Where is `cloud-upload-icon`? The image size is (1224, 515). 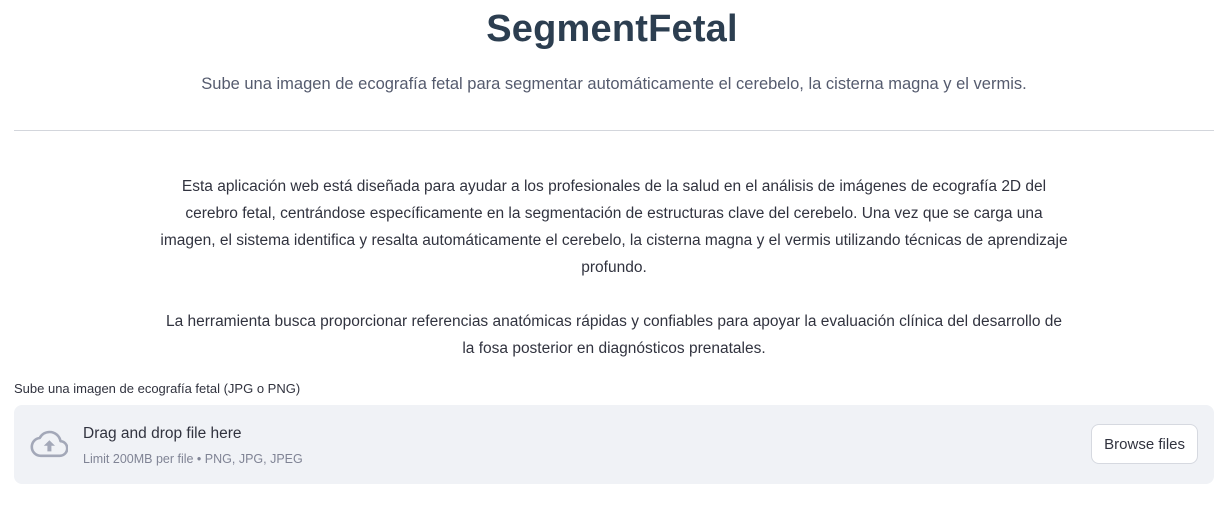
cloud-upload-icon is located at coordinates (49, 444).